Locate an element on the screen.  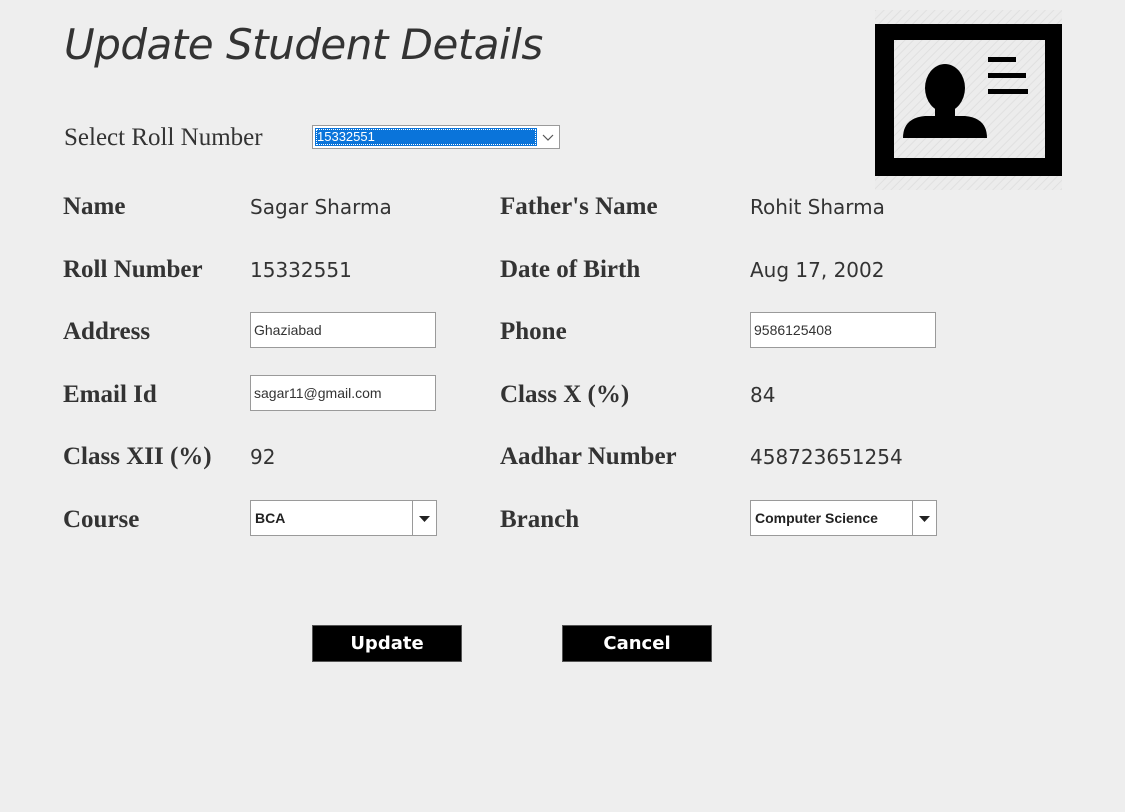
father-name-label: Father's Name is located at coordinates (579, 206).